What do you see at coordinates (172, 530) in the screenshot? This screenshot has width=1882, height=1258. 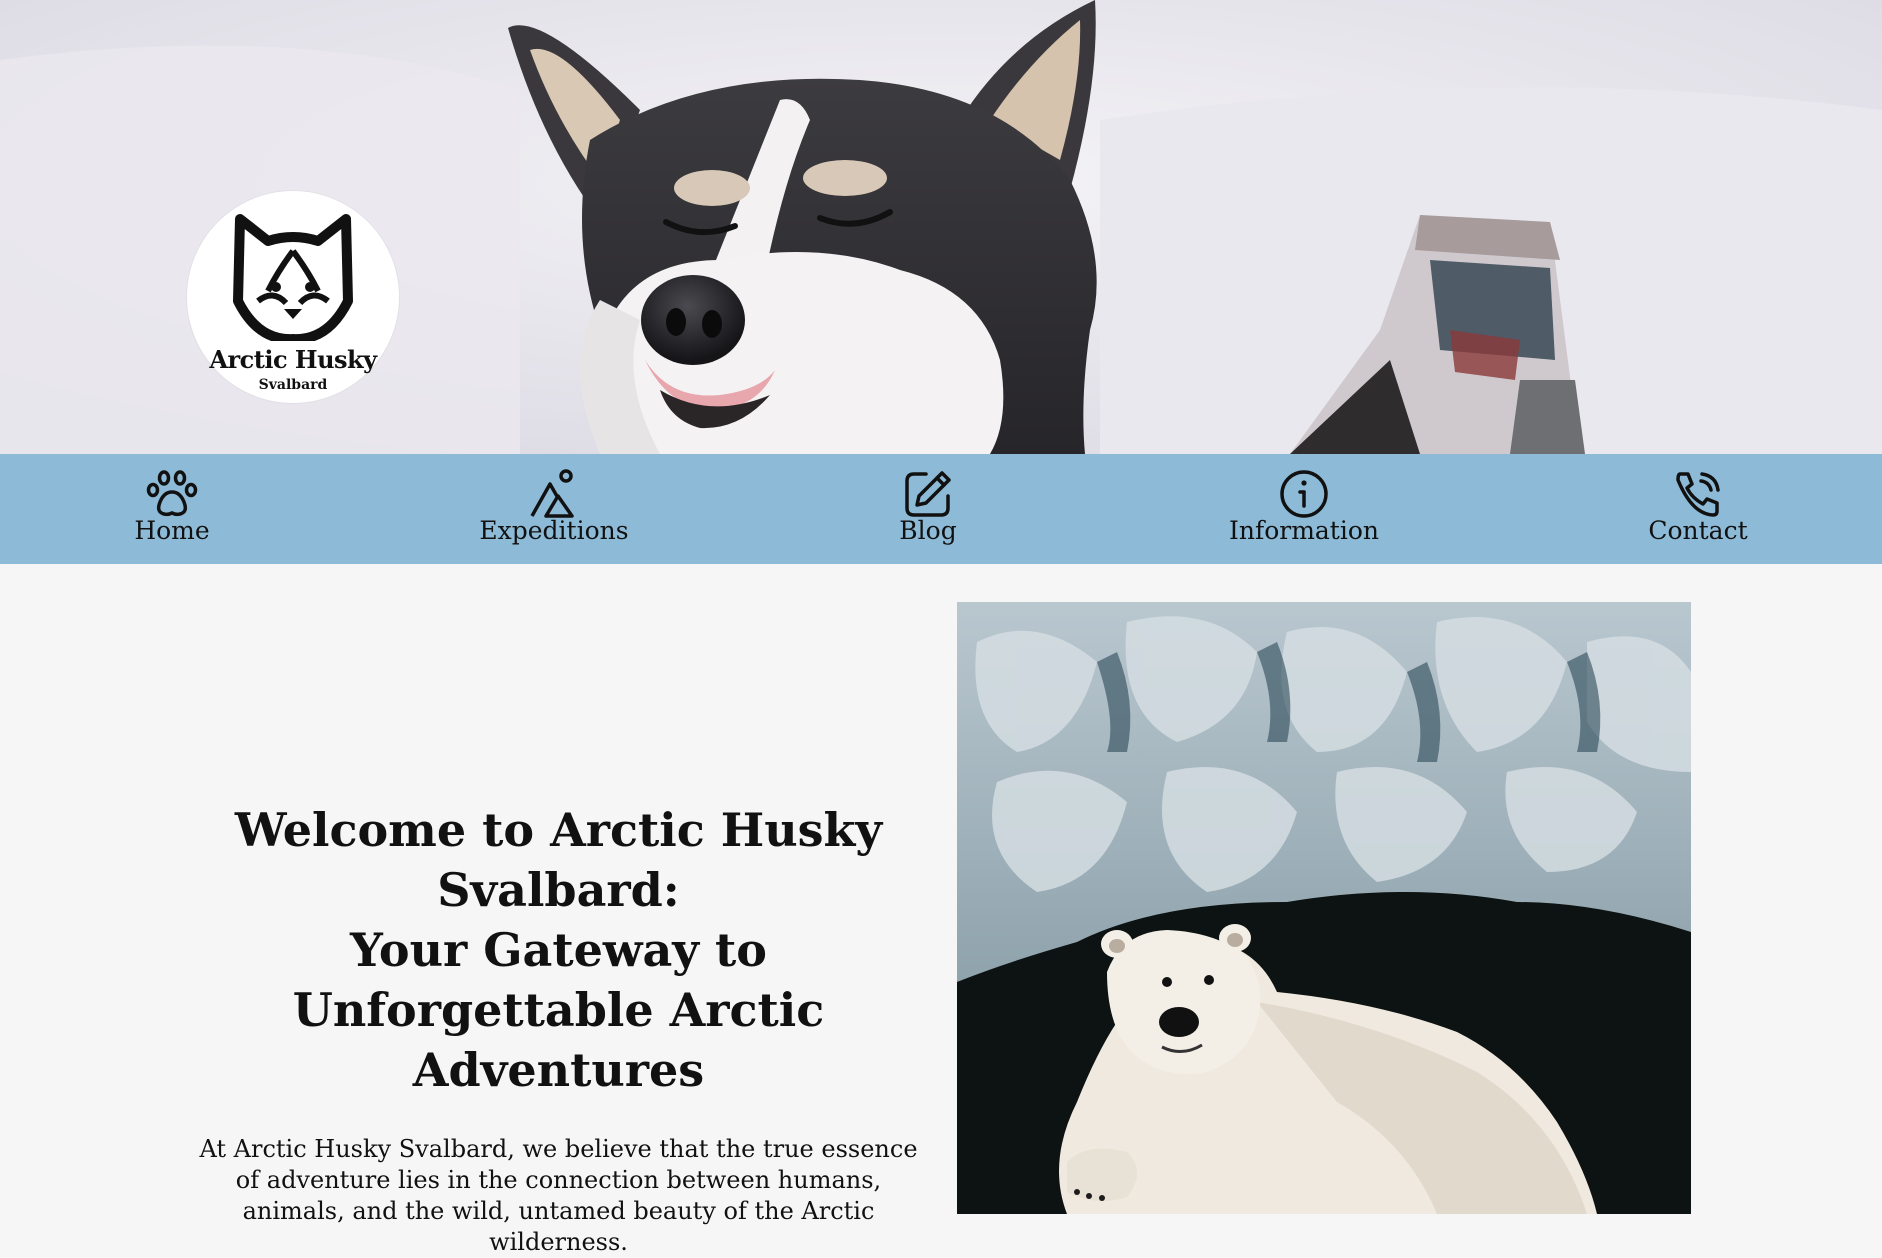 I see `nav-home-label: Home` at bounding box center [172, 530].